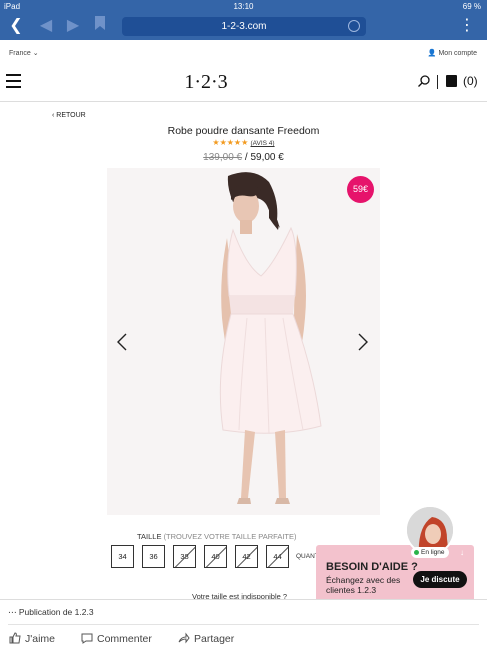  I want to click on publication-label: ⋯ Publication de 1.2.3, so click(51, 612).